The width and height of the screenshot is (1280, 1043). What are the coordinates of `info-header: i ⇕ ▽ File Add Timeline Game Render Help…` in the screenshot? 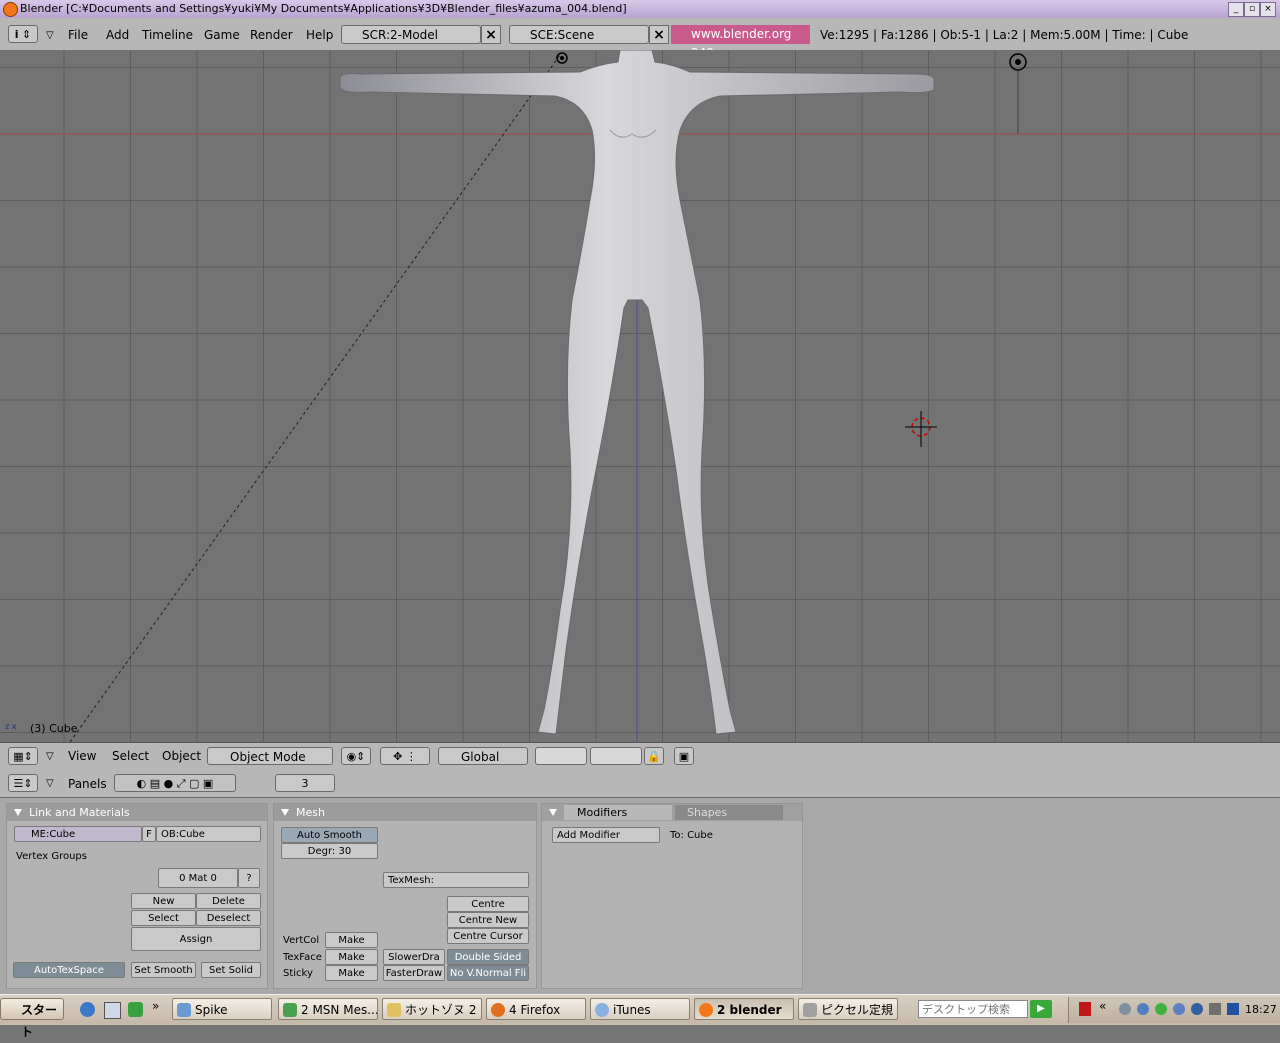 It's located at (640, 39).